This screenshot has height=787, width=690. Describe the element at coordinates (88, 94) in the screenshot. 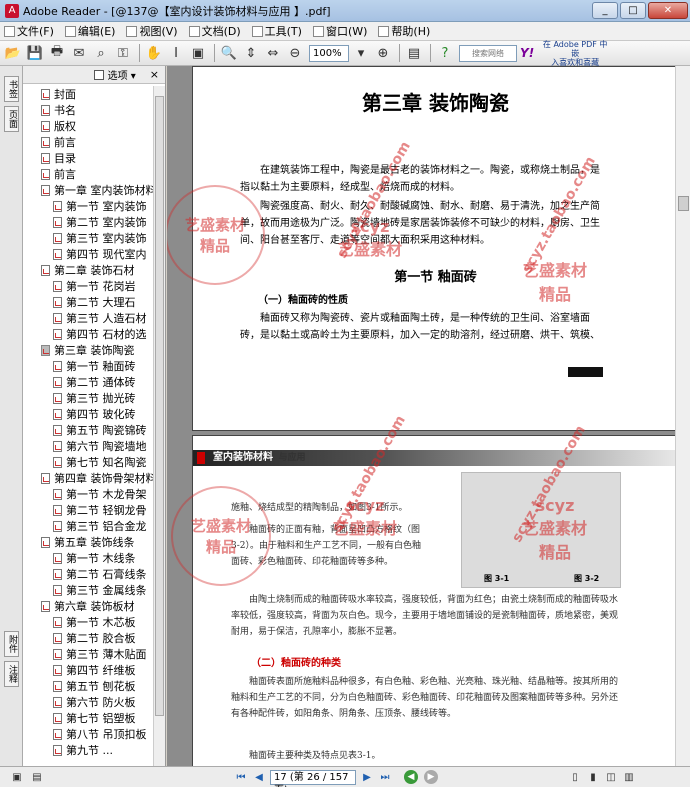

I see `bookmark-item: 封面` at that location.